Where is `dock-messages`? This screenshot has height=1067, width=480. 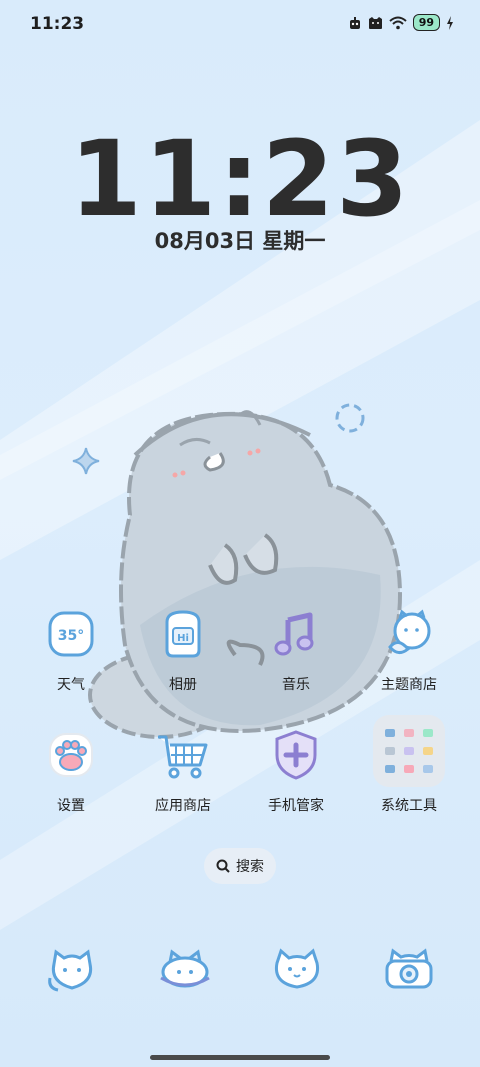
dock-messages is located at coordinates (185, 970).